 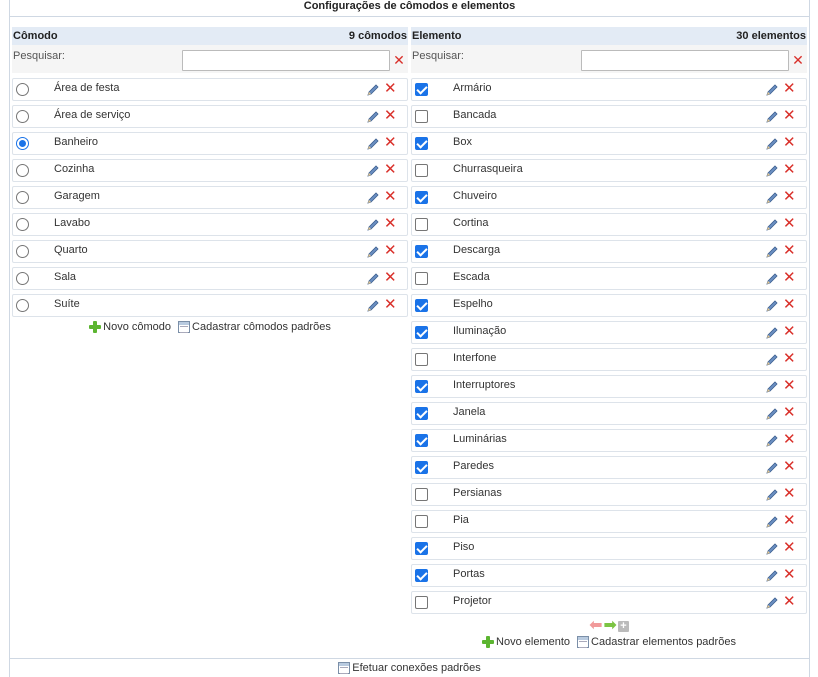 What do you see at coordinates (210, 197) in the screenshot?
I see `room-list-item: Garagem ✕` at bounding box center [210, 197].